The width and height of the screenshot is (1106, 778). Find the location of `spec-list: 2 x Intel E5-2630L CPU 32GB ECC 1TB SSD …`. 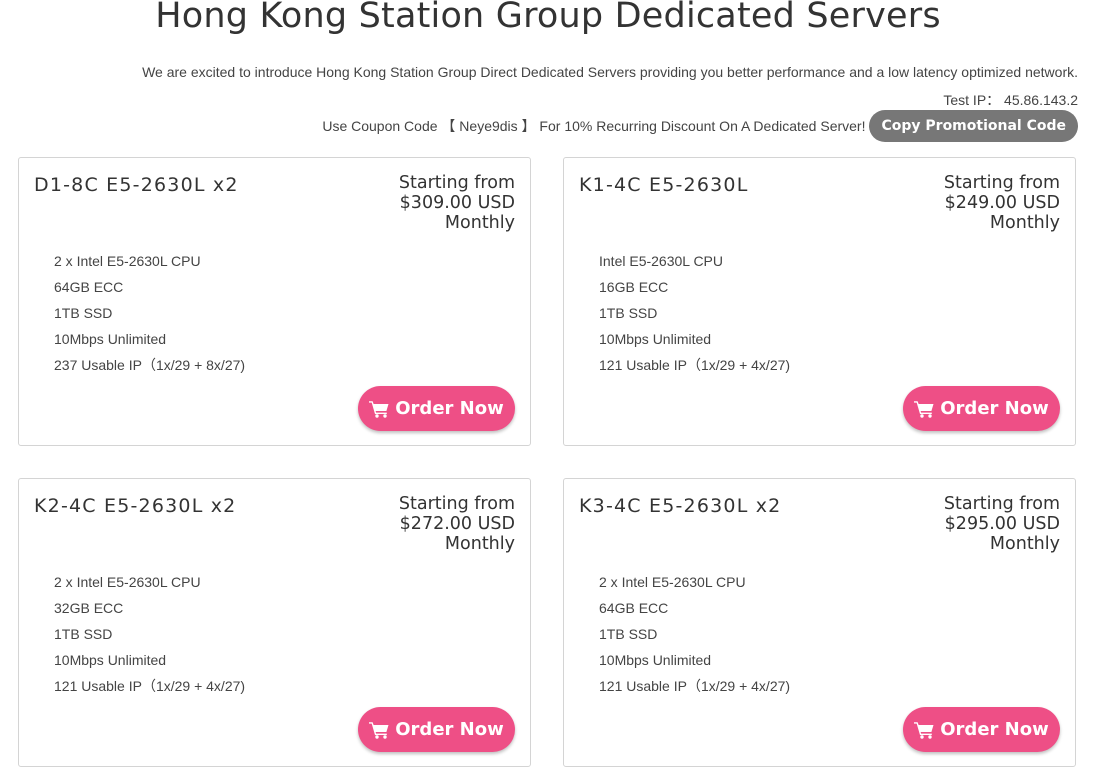

spec-list: 2 x Intel E5-2630L CPU 32GB ECC 1TB SSD … is located at coordinates (149, 637).